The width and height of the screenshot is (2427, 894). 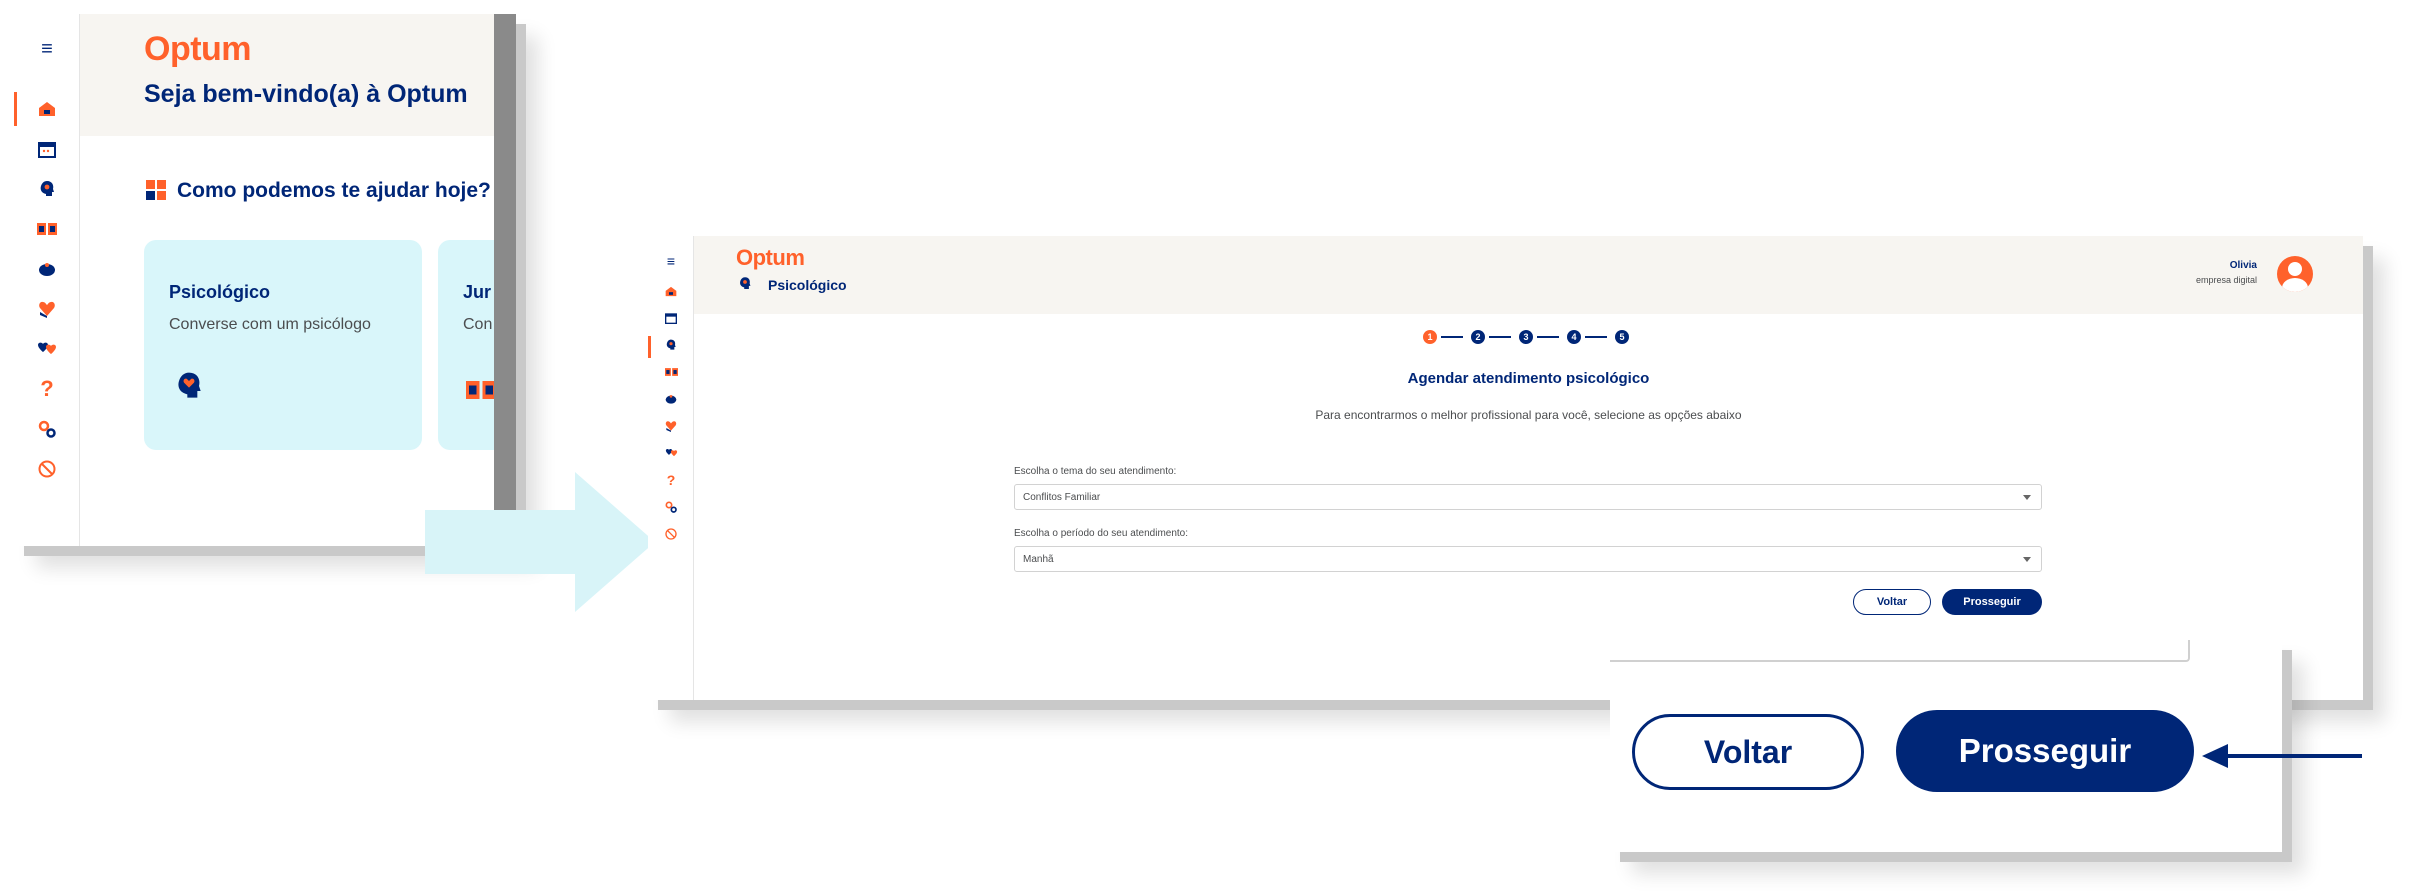 What do you see at coordinates (47, 309) in the screenshot?
I see `heart-hand-icon` at bounding box center [47, 309].